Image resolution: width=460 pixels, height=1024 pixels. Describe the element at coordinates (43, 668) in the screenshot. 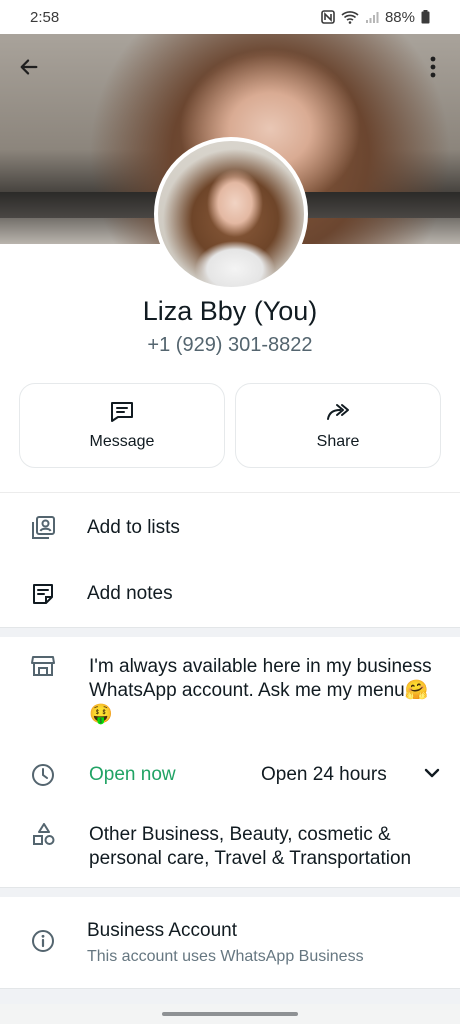

I see `storefront-icon` at that location.